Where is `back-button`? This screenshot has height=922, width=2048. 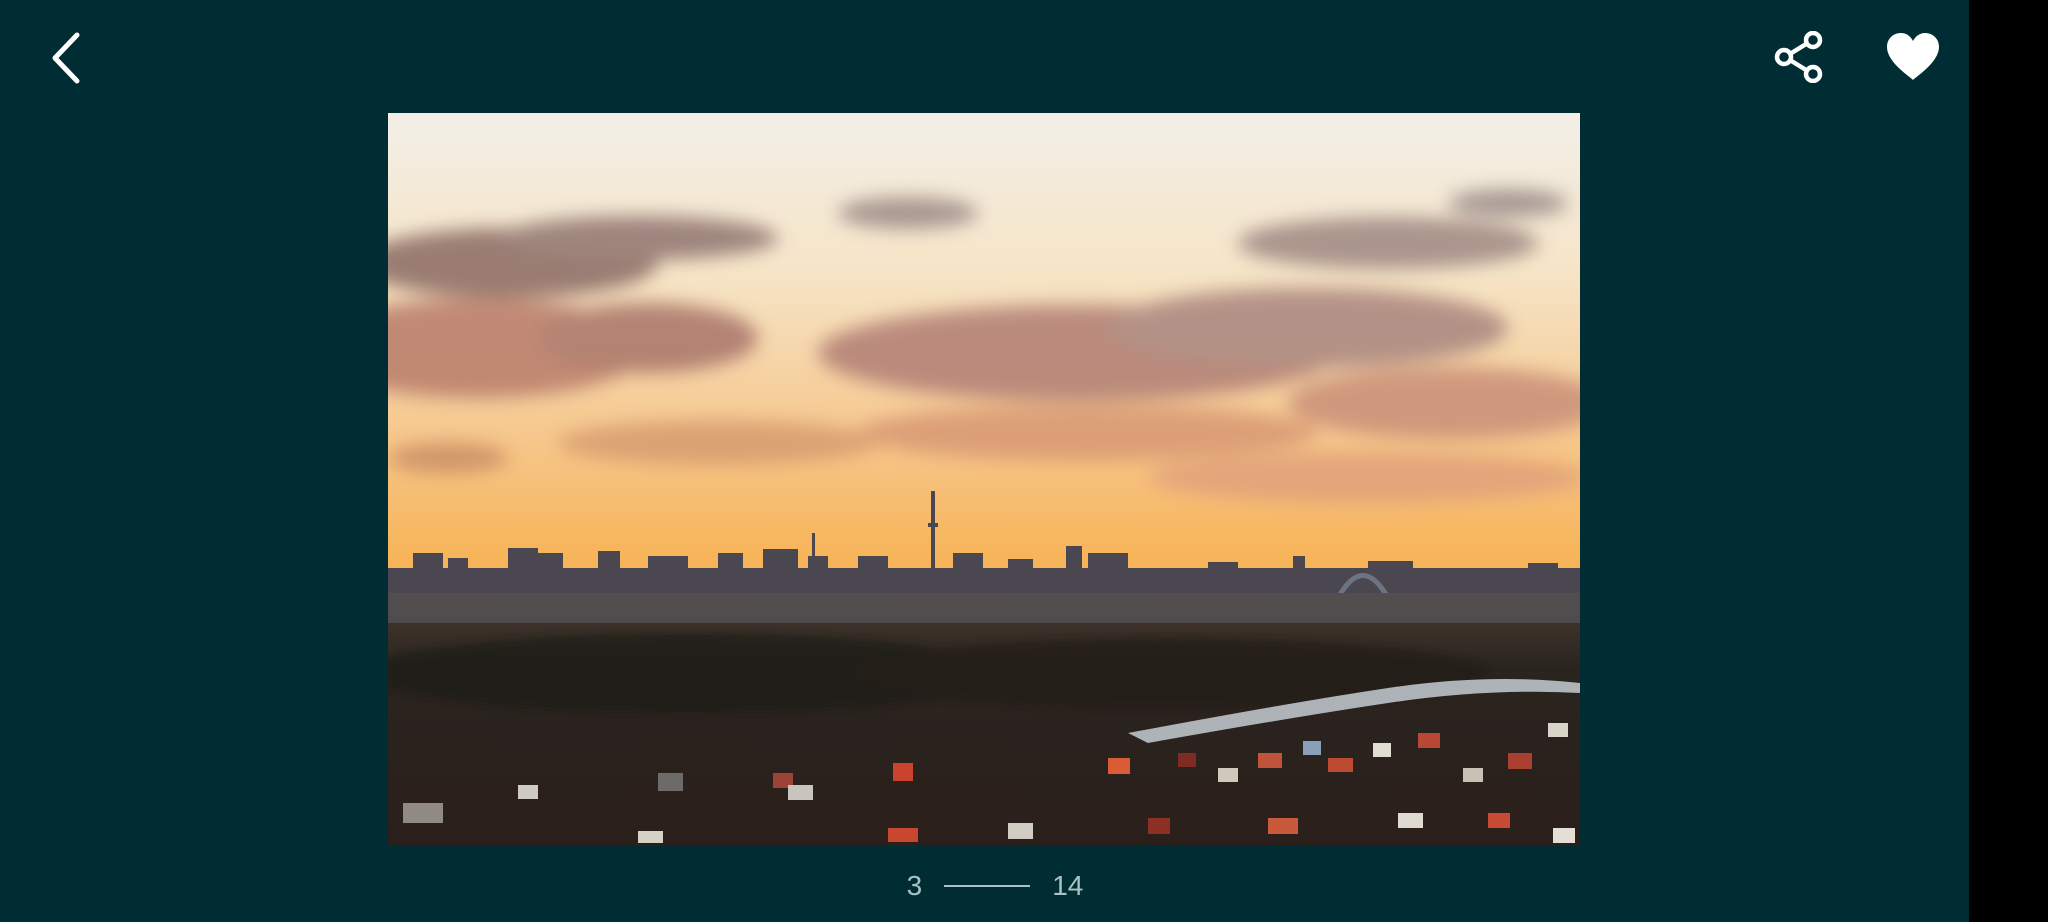
back-button is located at coordinates (66, 58).